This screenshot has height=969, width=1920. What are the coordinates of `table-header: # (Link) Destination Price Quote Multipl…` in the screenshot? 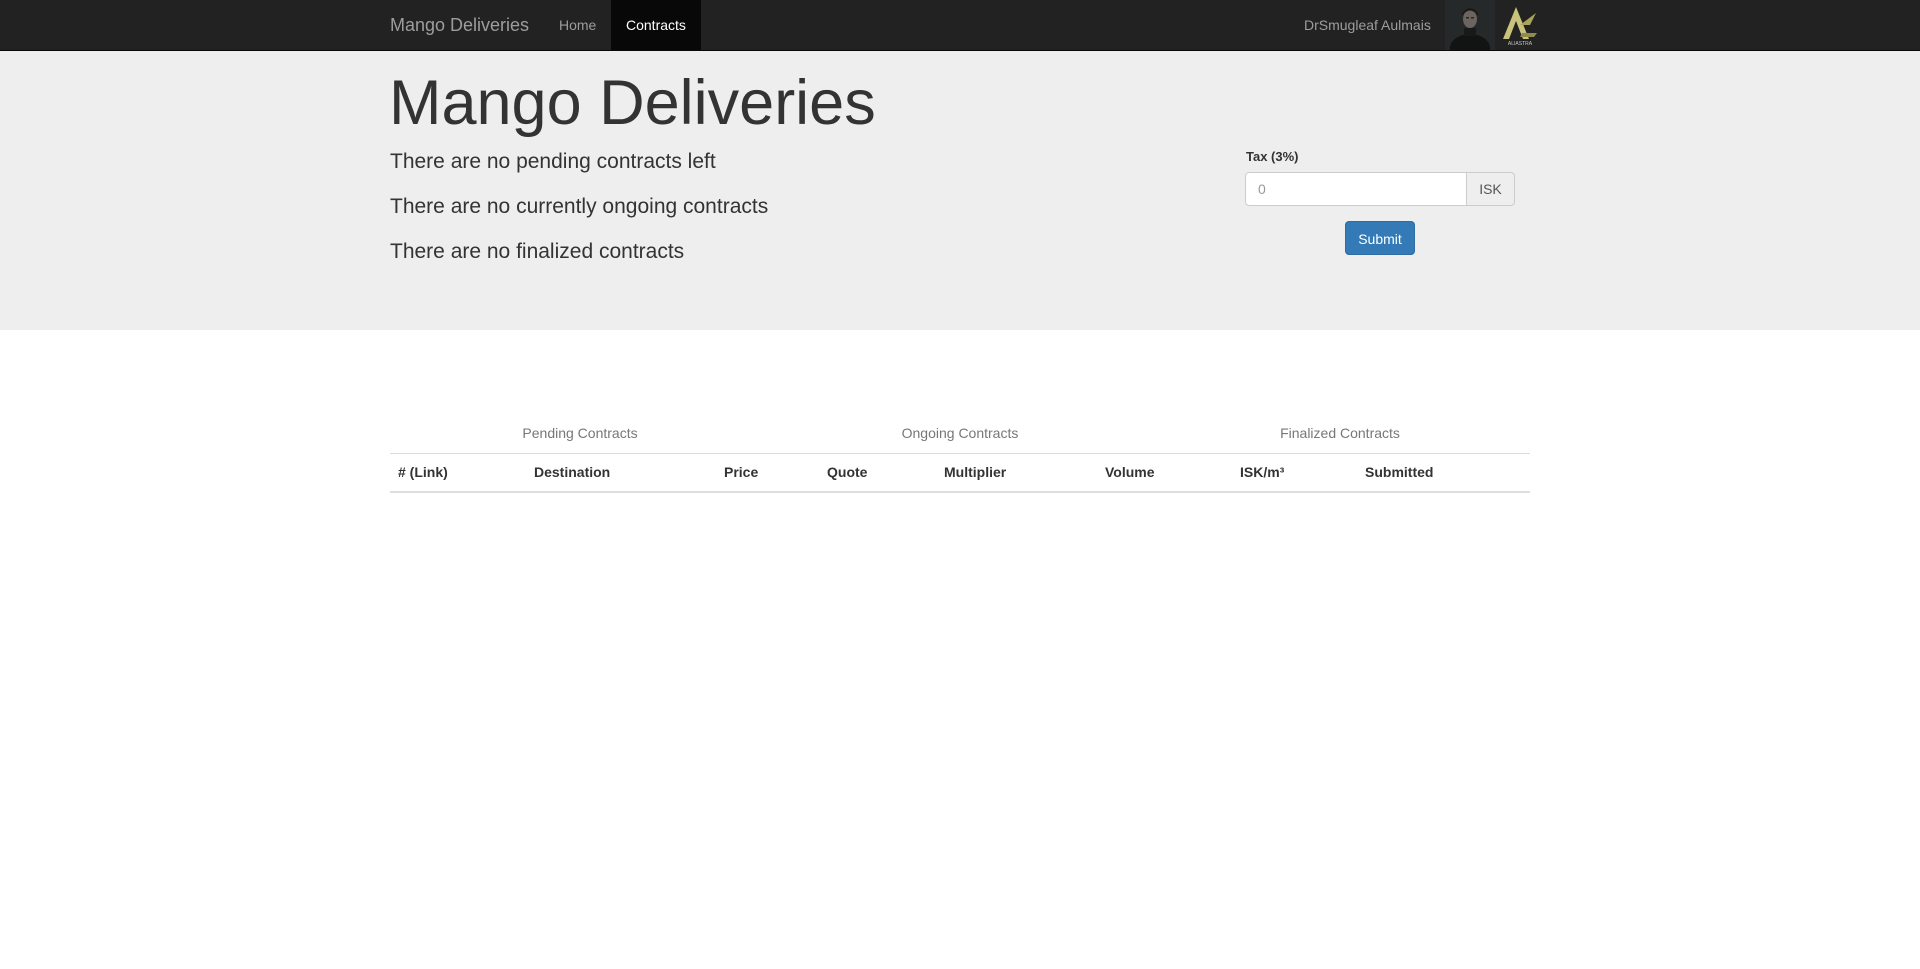 It's located at (960, 473).